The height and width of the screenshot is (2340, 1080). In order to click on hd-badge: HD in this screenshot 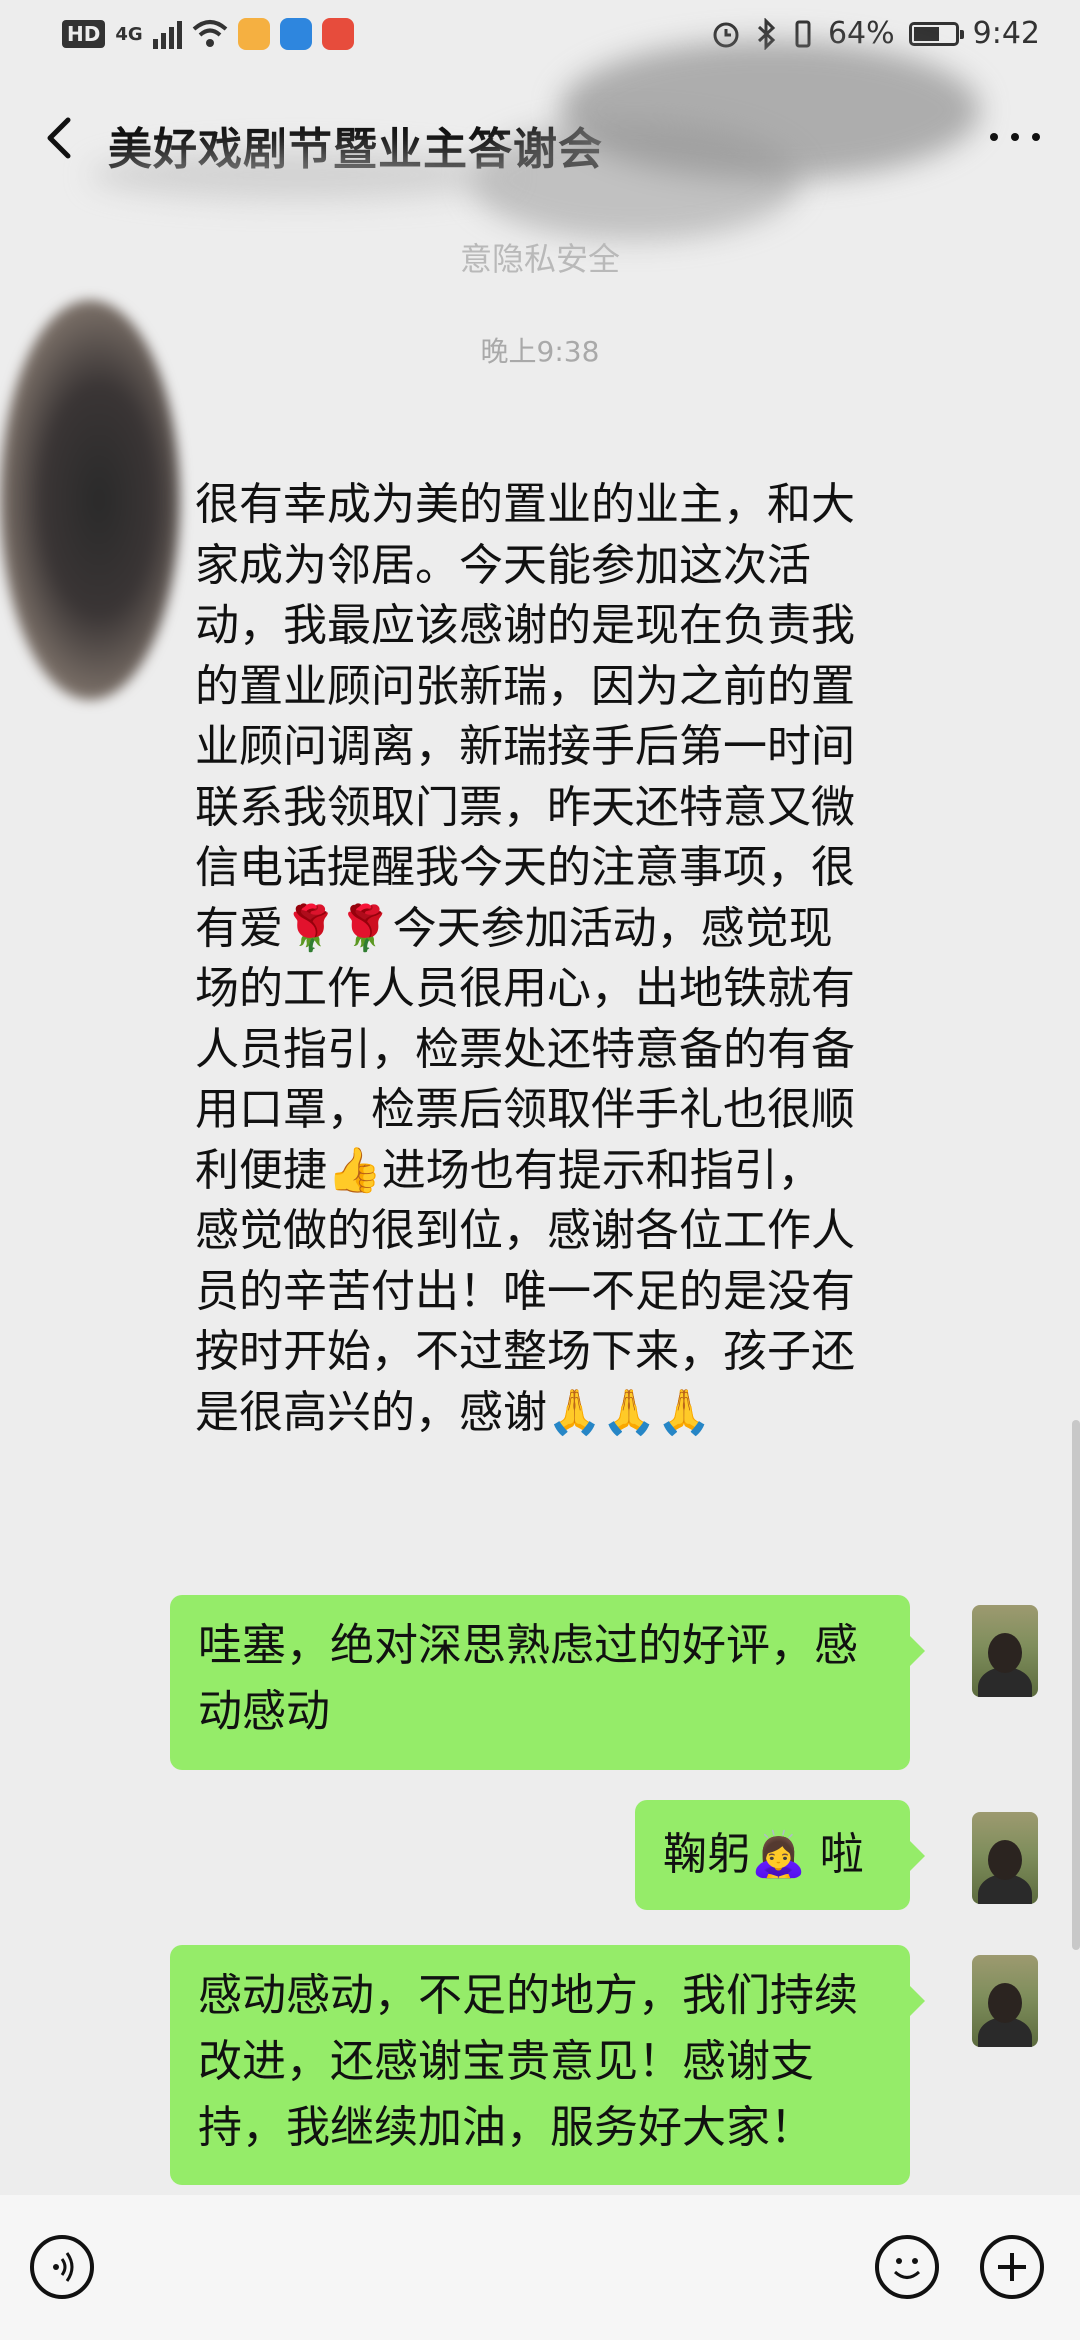, I will do `click(84, 34)`.